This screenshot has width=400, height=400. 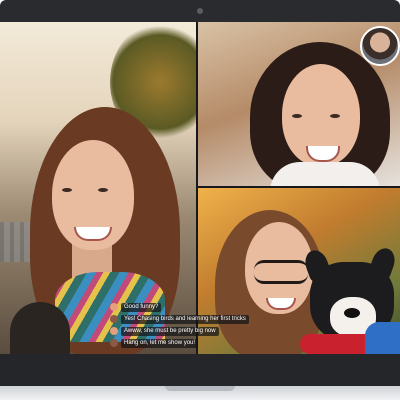 What do you see at coordinates (141, 307) in the screenshot?
I see `caption-text: Good funny?` at bounding box center [141, 307].